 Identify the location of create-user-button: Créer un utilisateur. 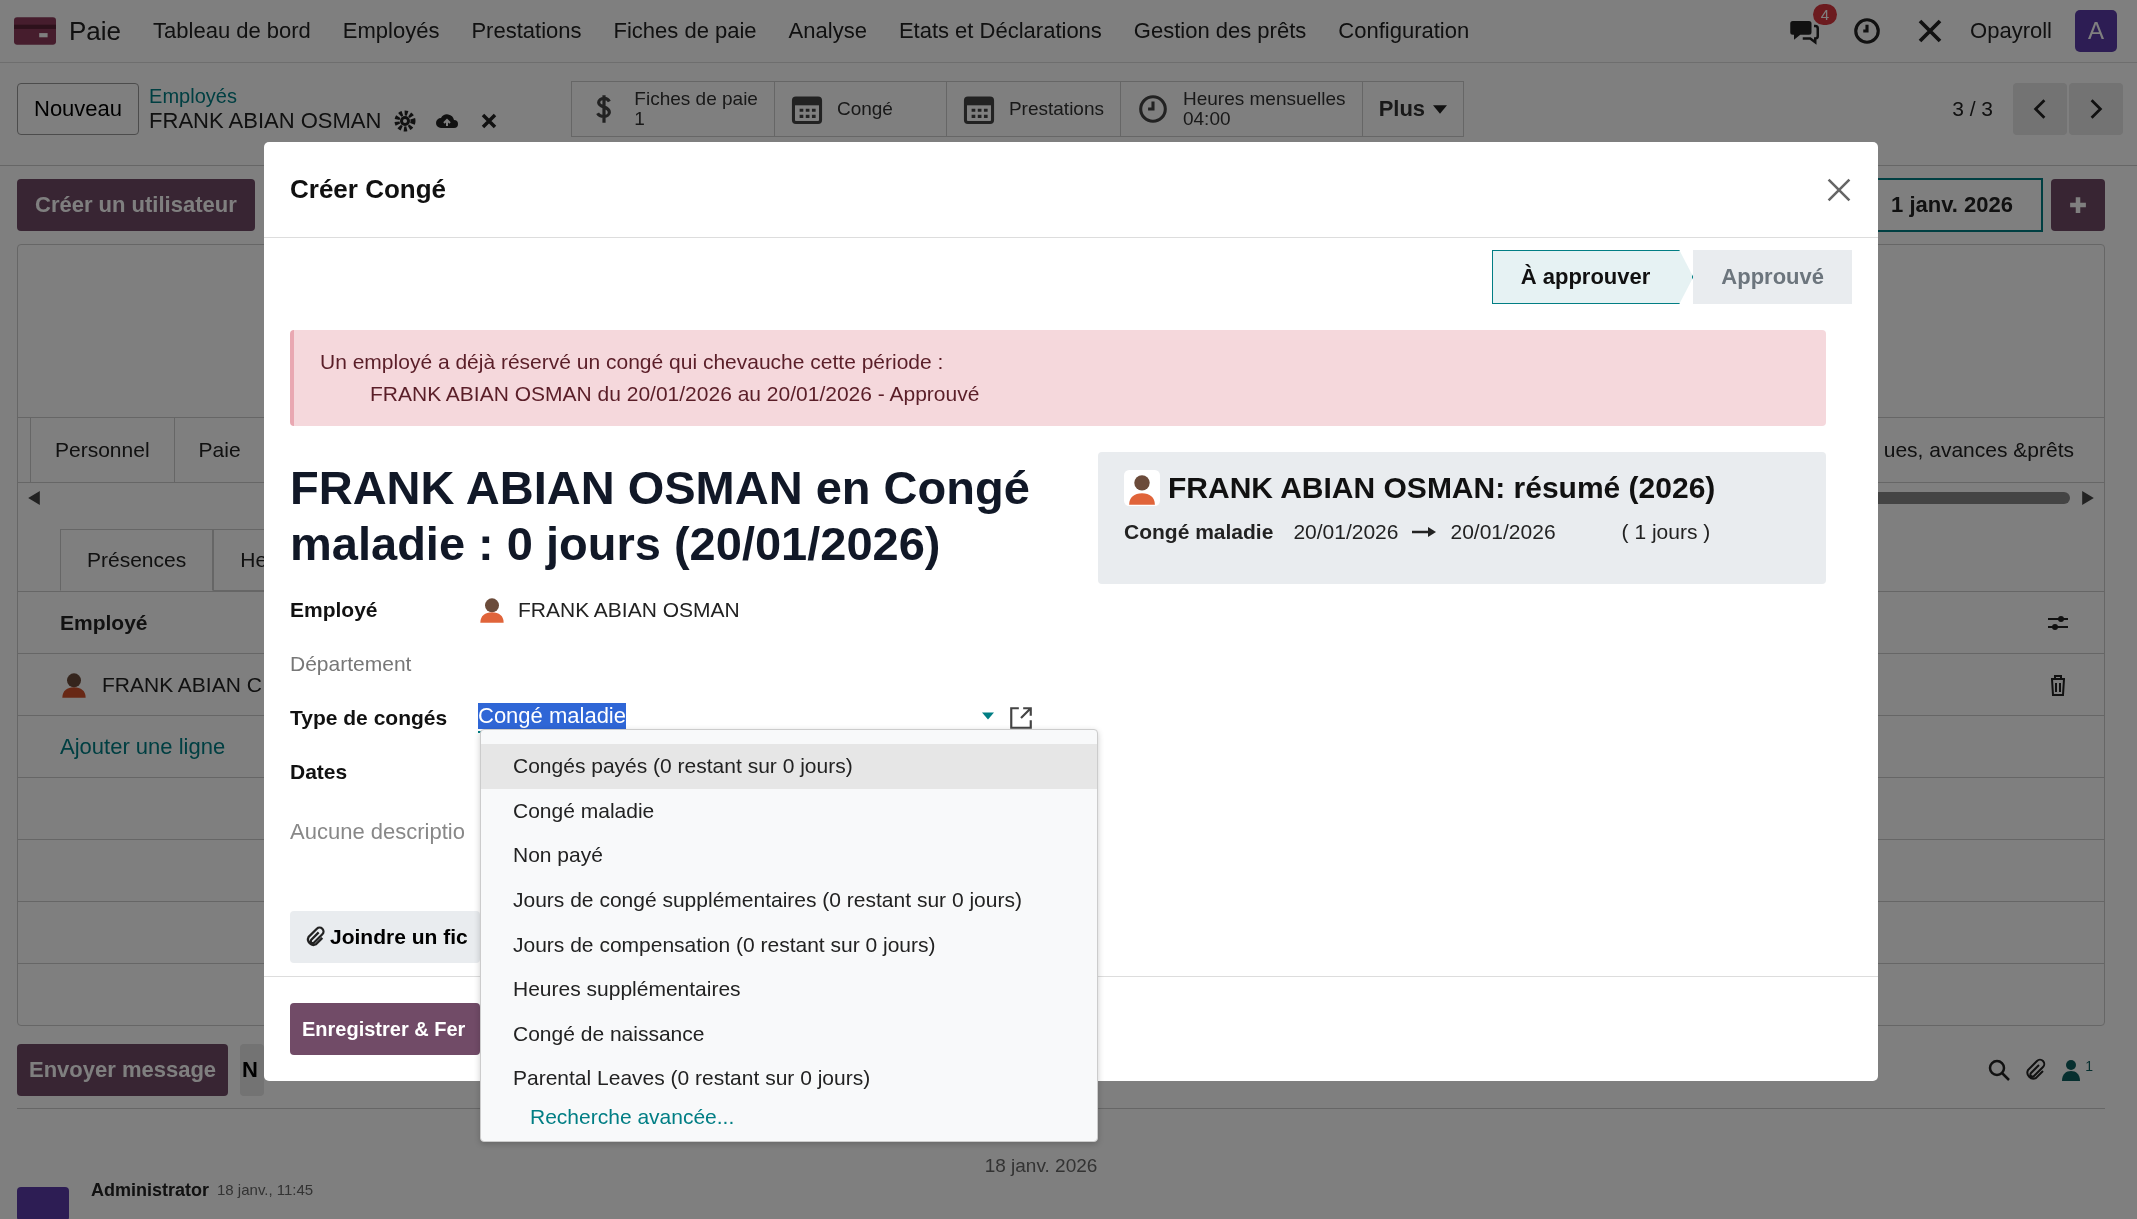
(136, 205).